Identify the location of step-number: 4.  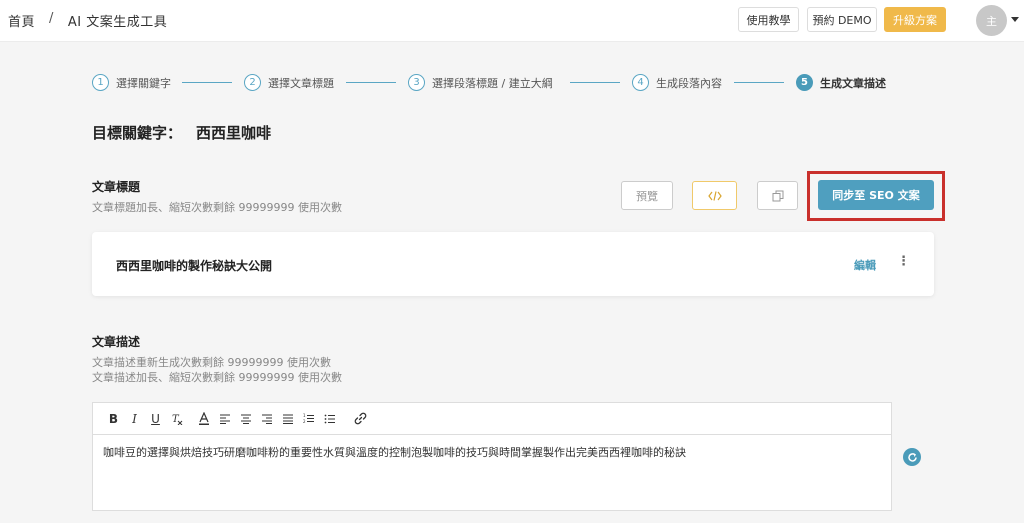
(640, 82).